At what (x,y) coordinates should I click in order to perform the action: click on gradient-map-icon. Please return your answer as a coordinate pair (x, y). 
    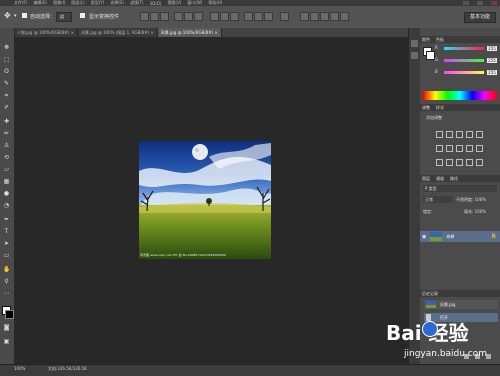
    Looking at the image, I should click on (469, 162).